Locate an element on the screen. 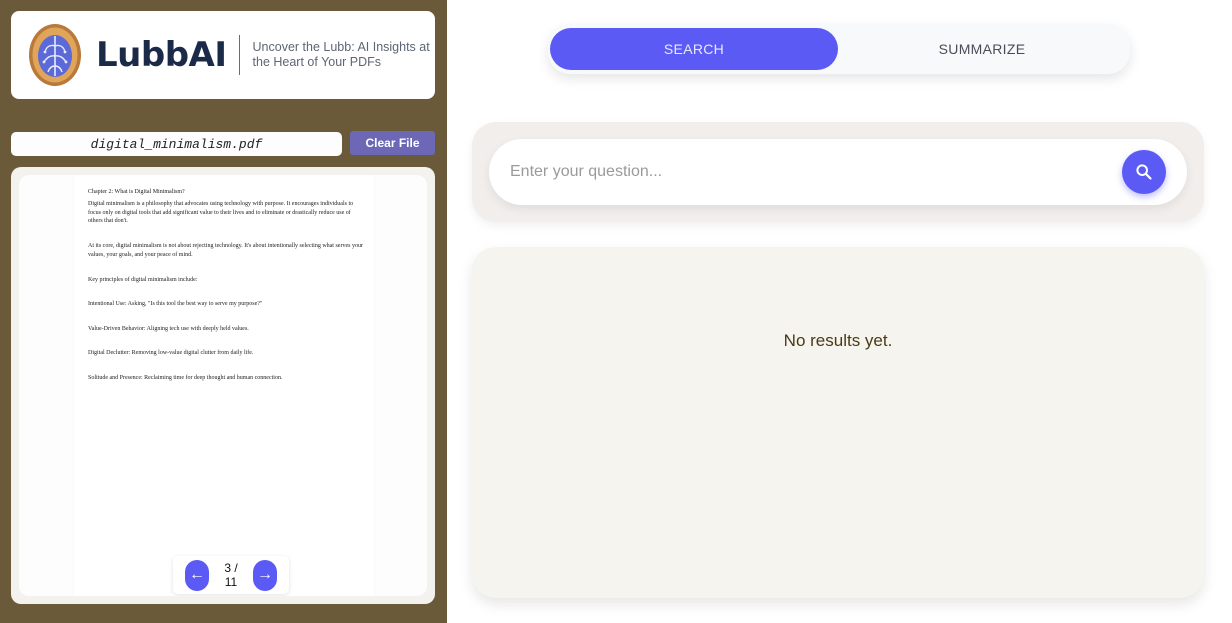 The image size is (1232, 623). brand-name: LubbAI is located at coordinates (161, 55).